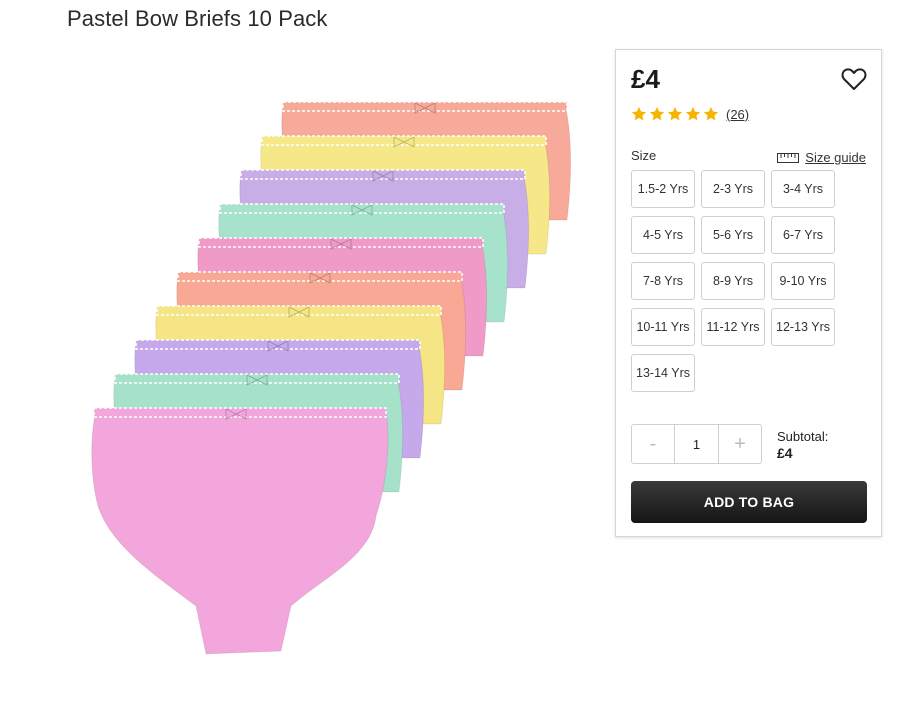 The image size is (897, 706). What do you see at coordinates (733, 235) in the screenshot?
I see `size-option: 5-6 Yrs` at bounding box center [733, 235].